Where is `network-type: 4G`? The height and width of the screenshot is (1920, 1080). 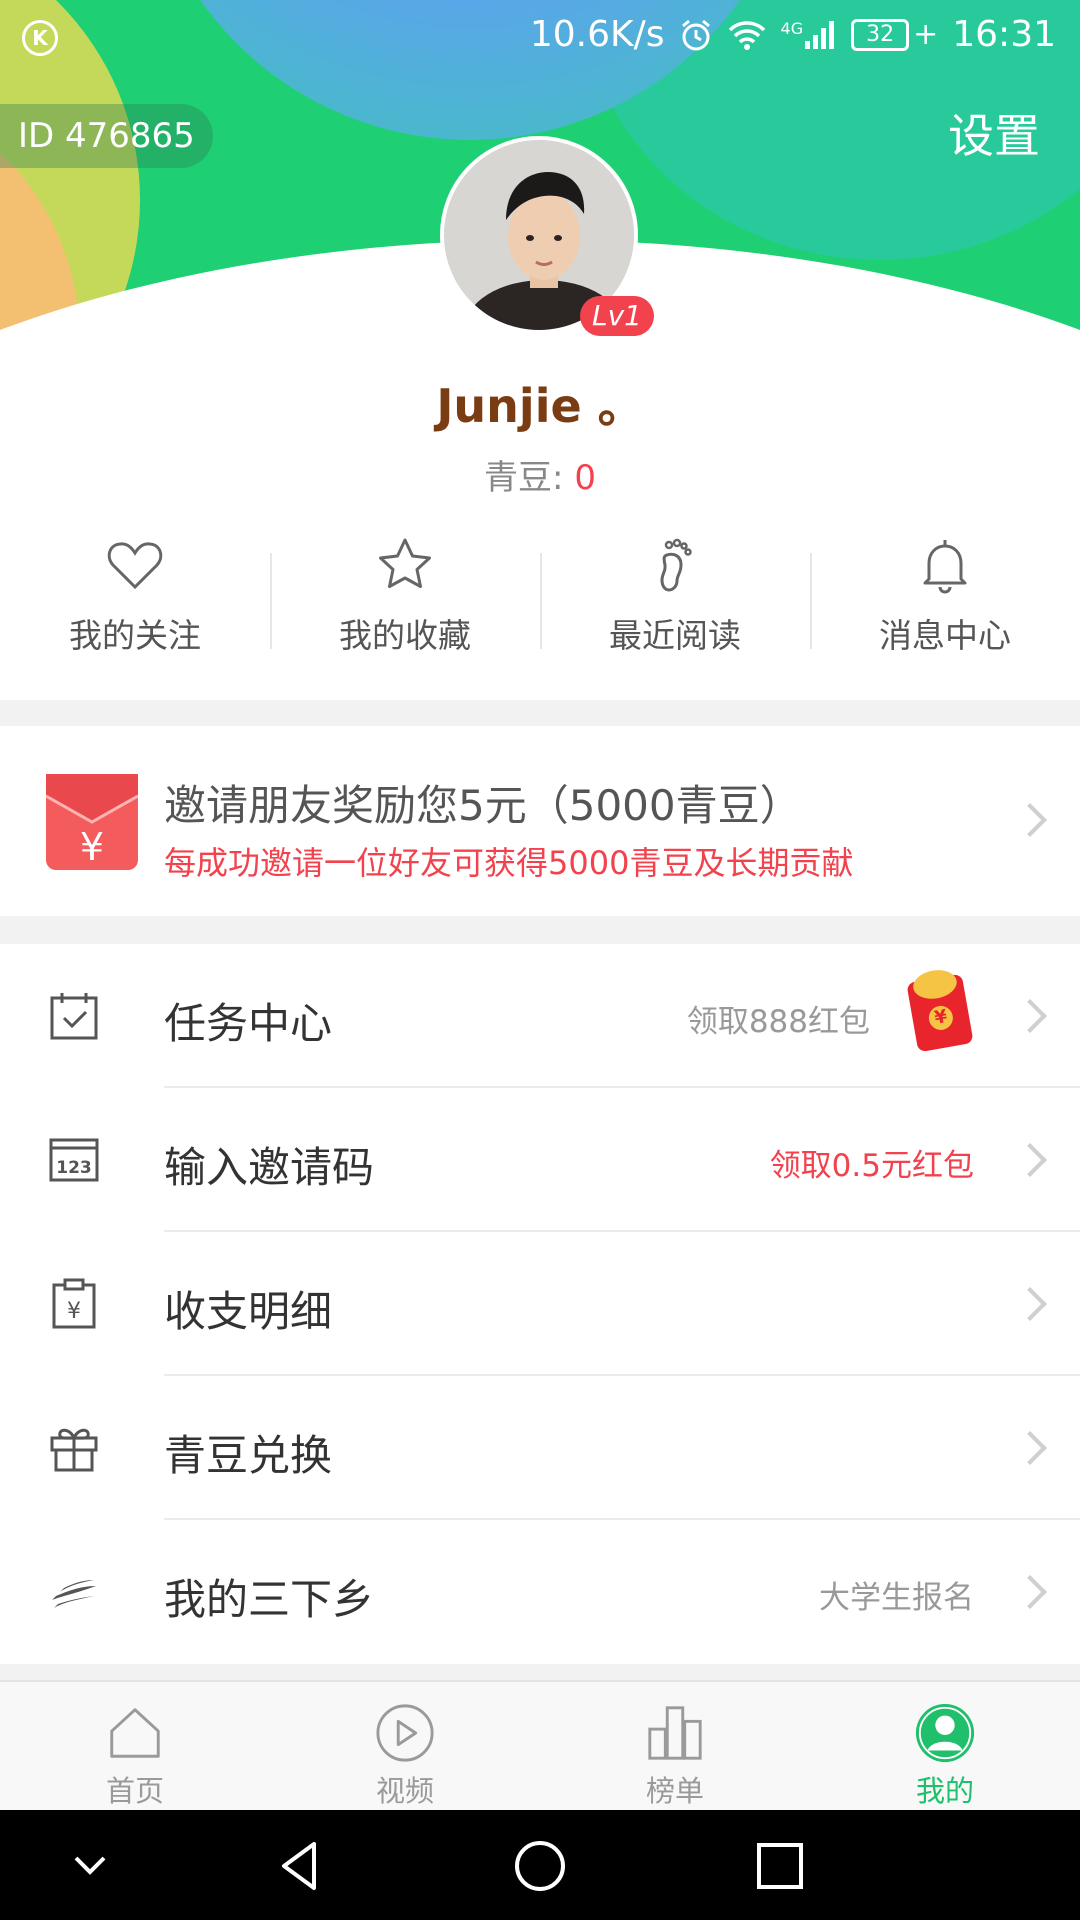 network-type: 4G is located at coordinates (792, 28).